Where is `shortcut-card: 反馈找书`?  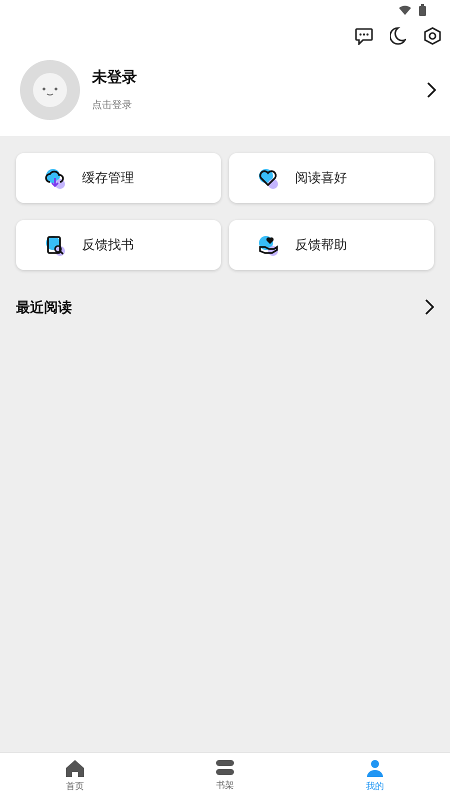
shortcut-card: 反馈找书 is located at coordinates (118, 245).